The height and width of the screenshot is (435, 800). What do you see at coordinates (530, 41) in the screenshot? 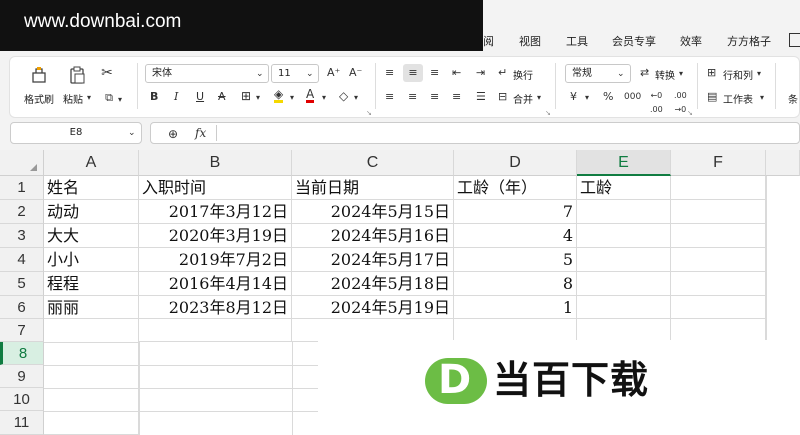
I see `menu-item-view: 视图` at bounding box center [530, 41].